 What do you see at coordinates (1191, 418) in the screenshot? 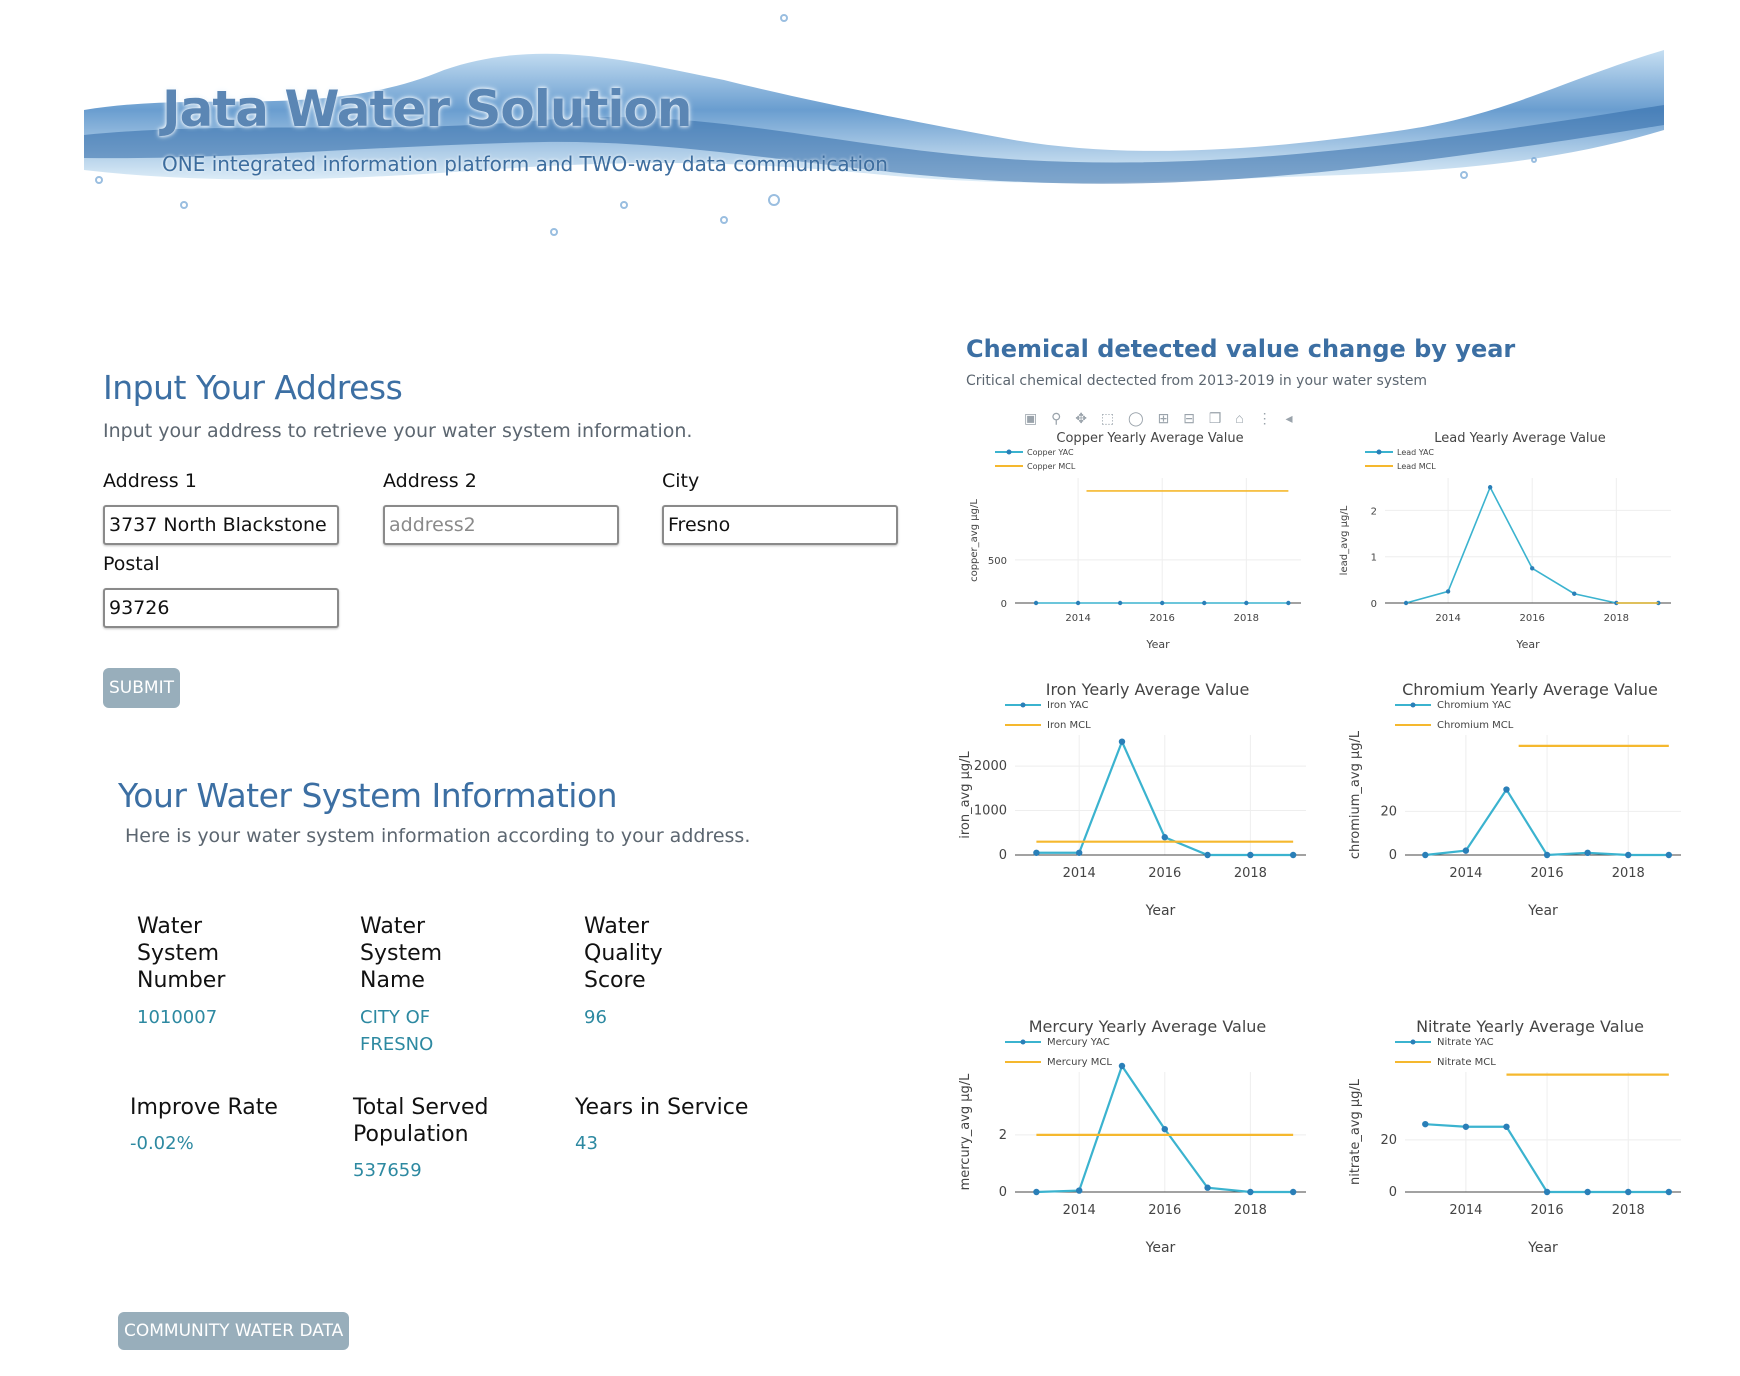
I see `zoom-out-icon: ⊟` at bounding box center [1191, 418].